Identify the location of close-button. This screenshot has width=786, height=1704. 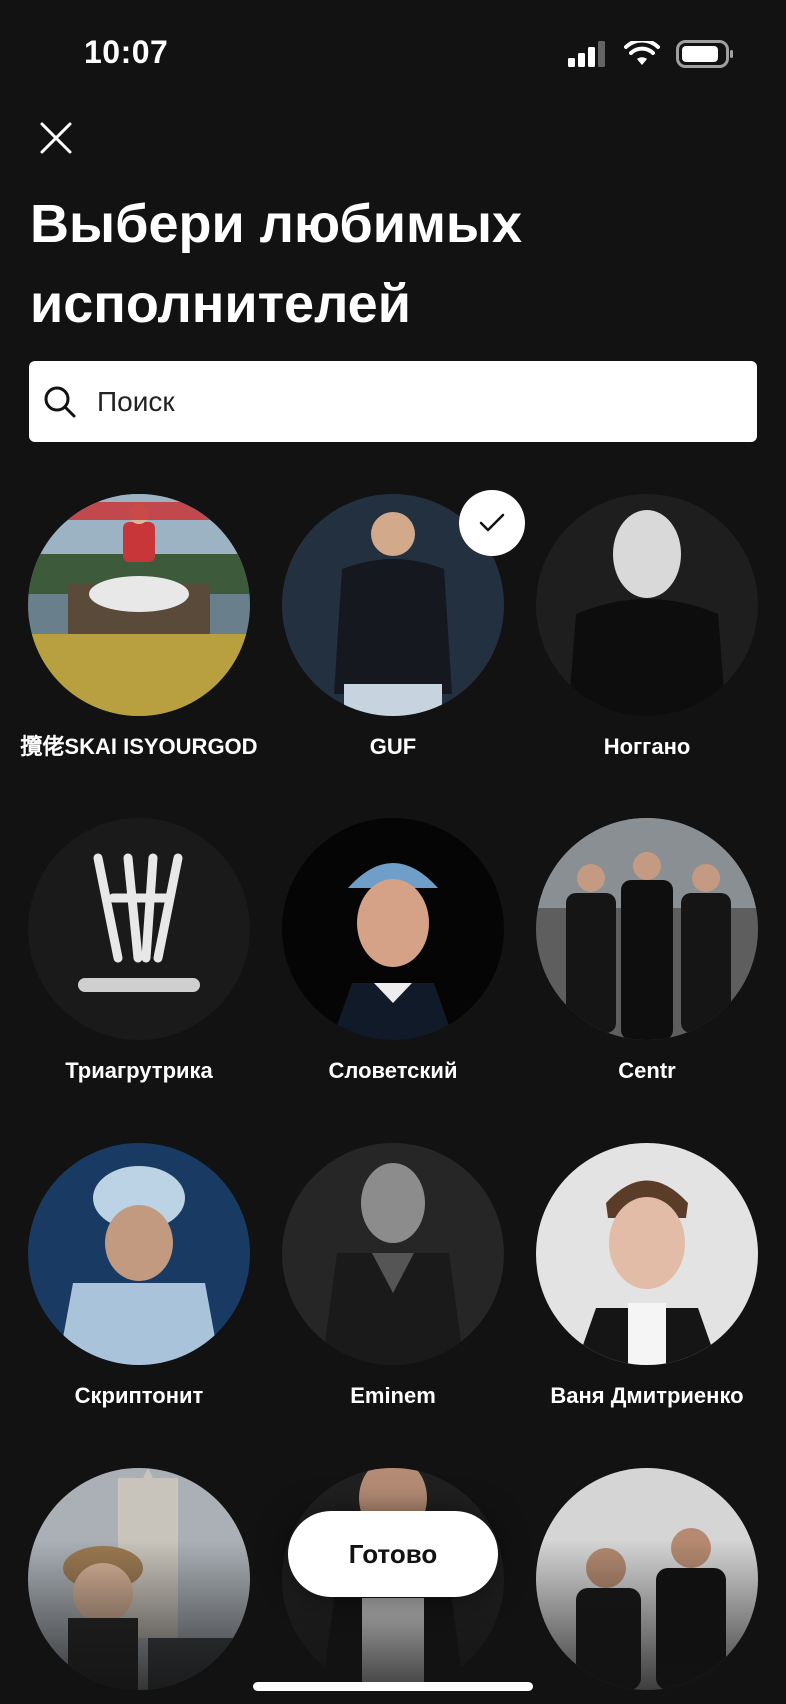
(56, 138).